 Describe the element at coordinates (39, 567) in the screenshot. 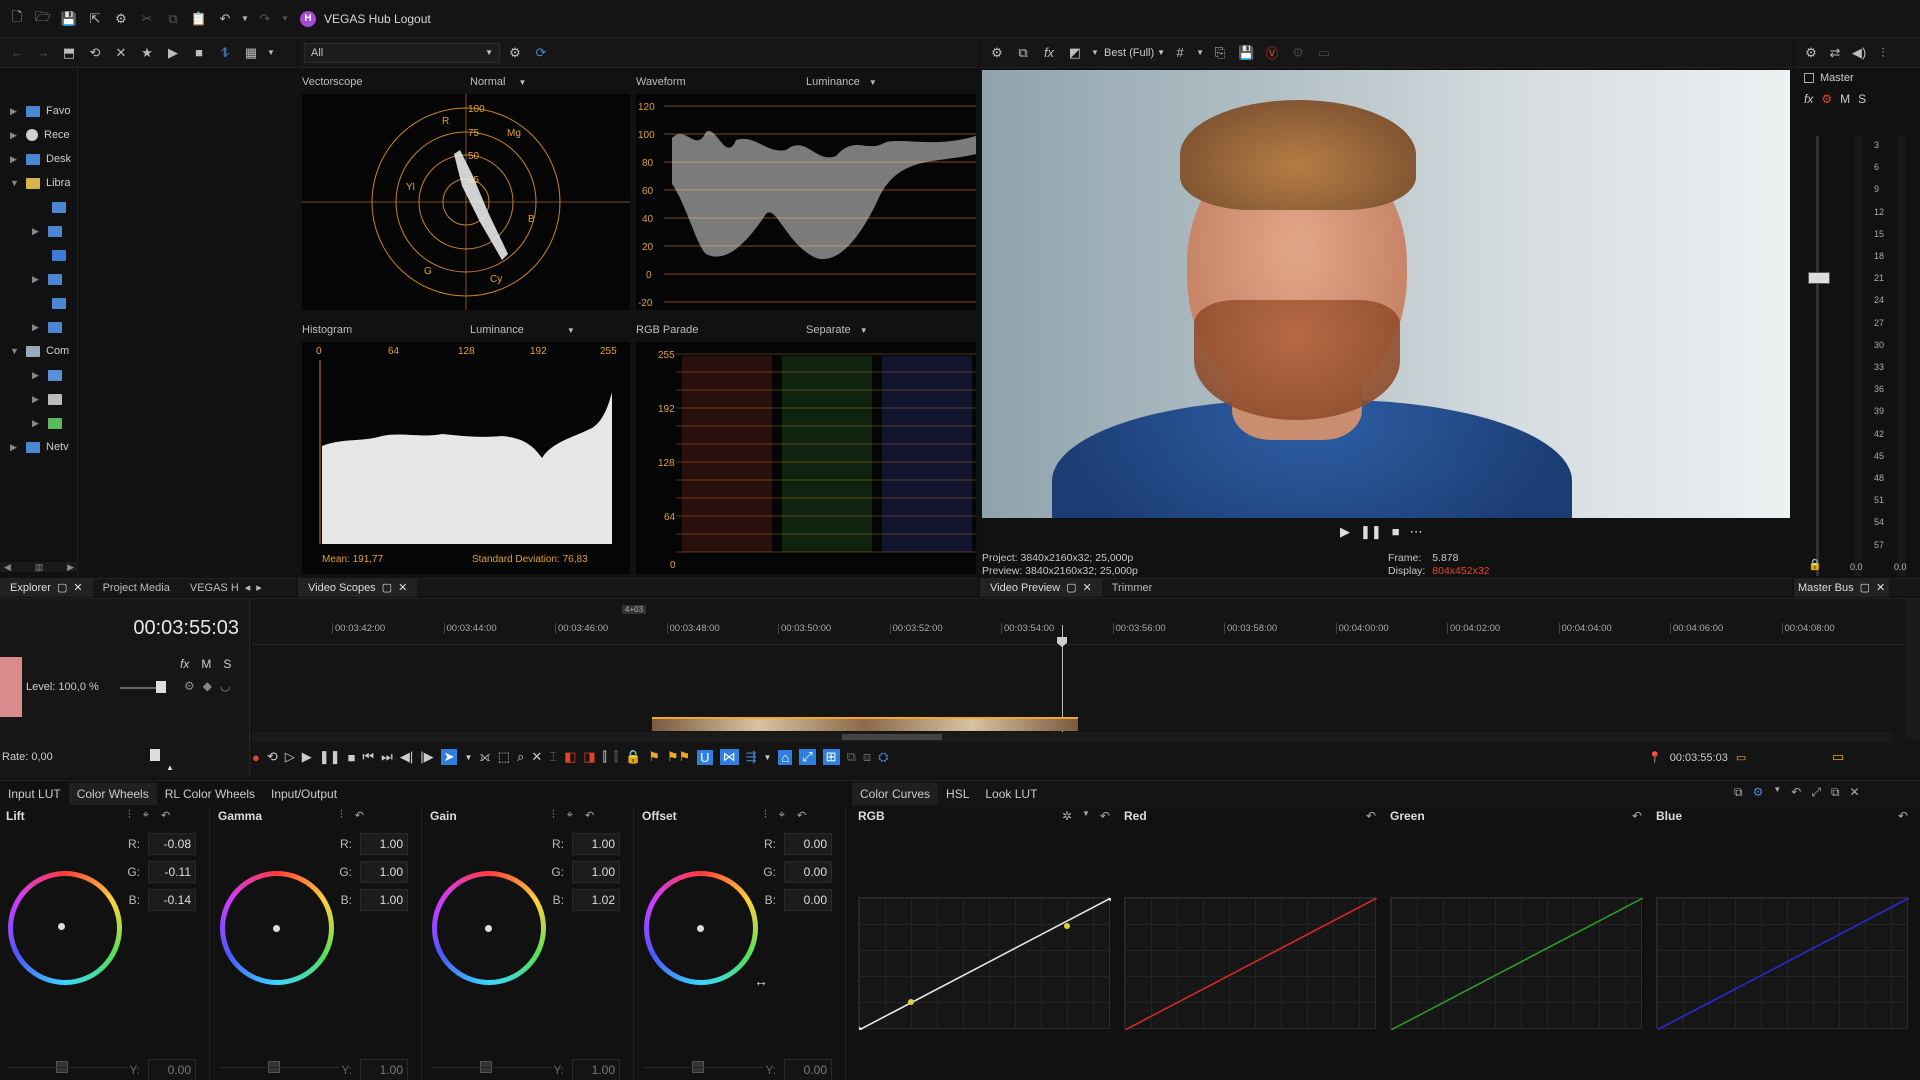

I see `scroll-thumb: ▥` at that location.